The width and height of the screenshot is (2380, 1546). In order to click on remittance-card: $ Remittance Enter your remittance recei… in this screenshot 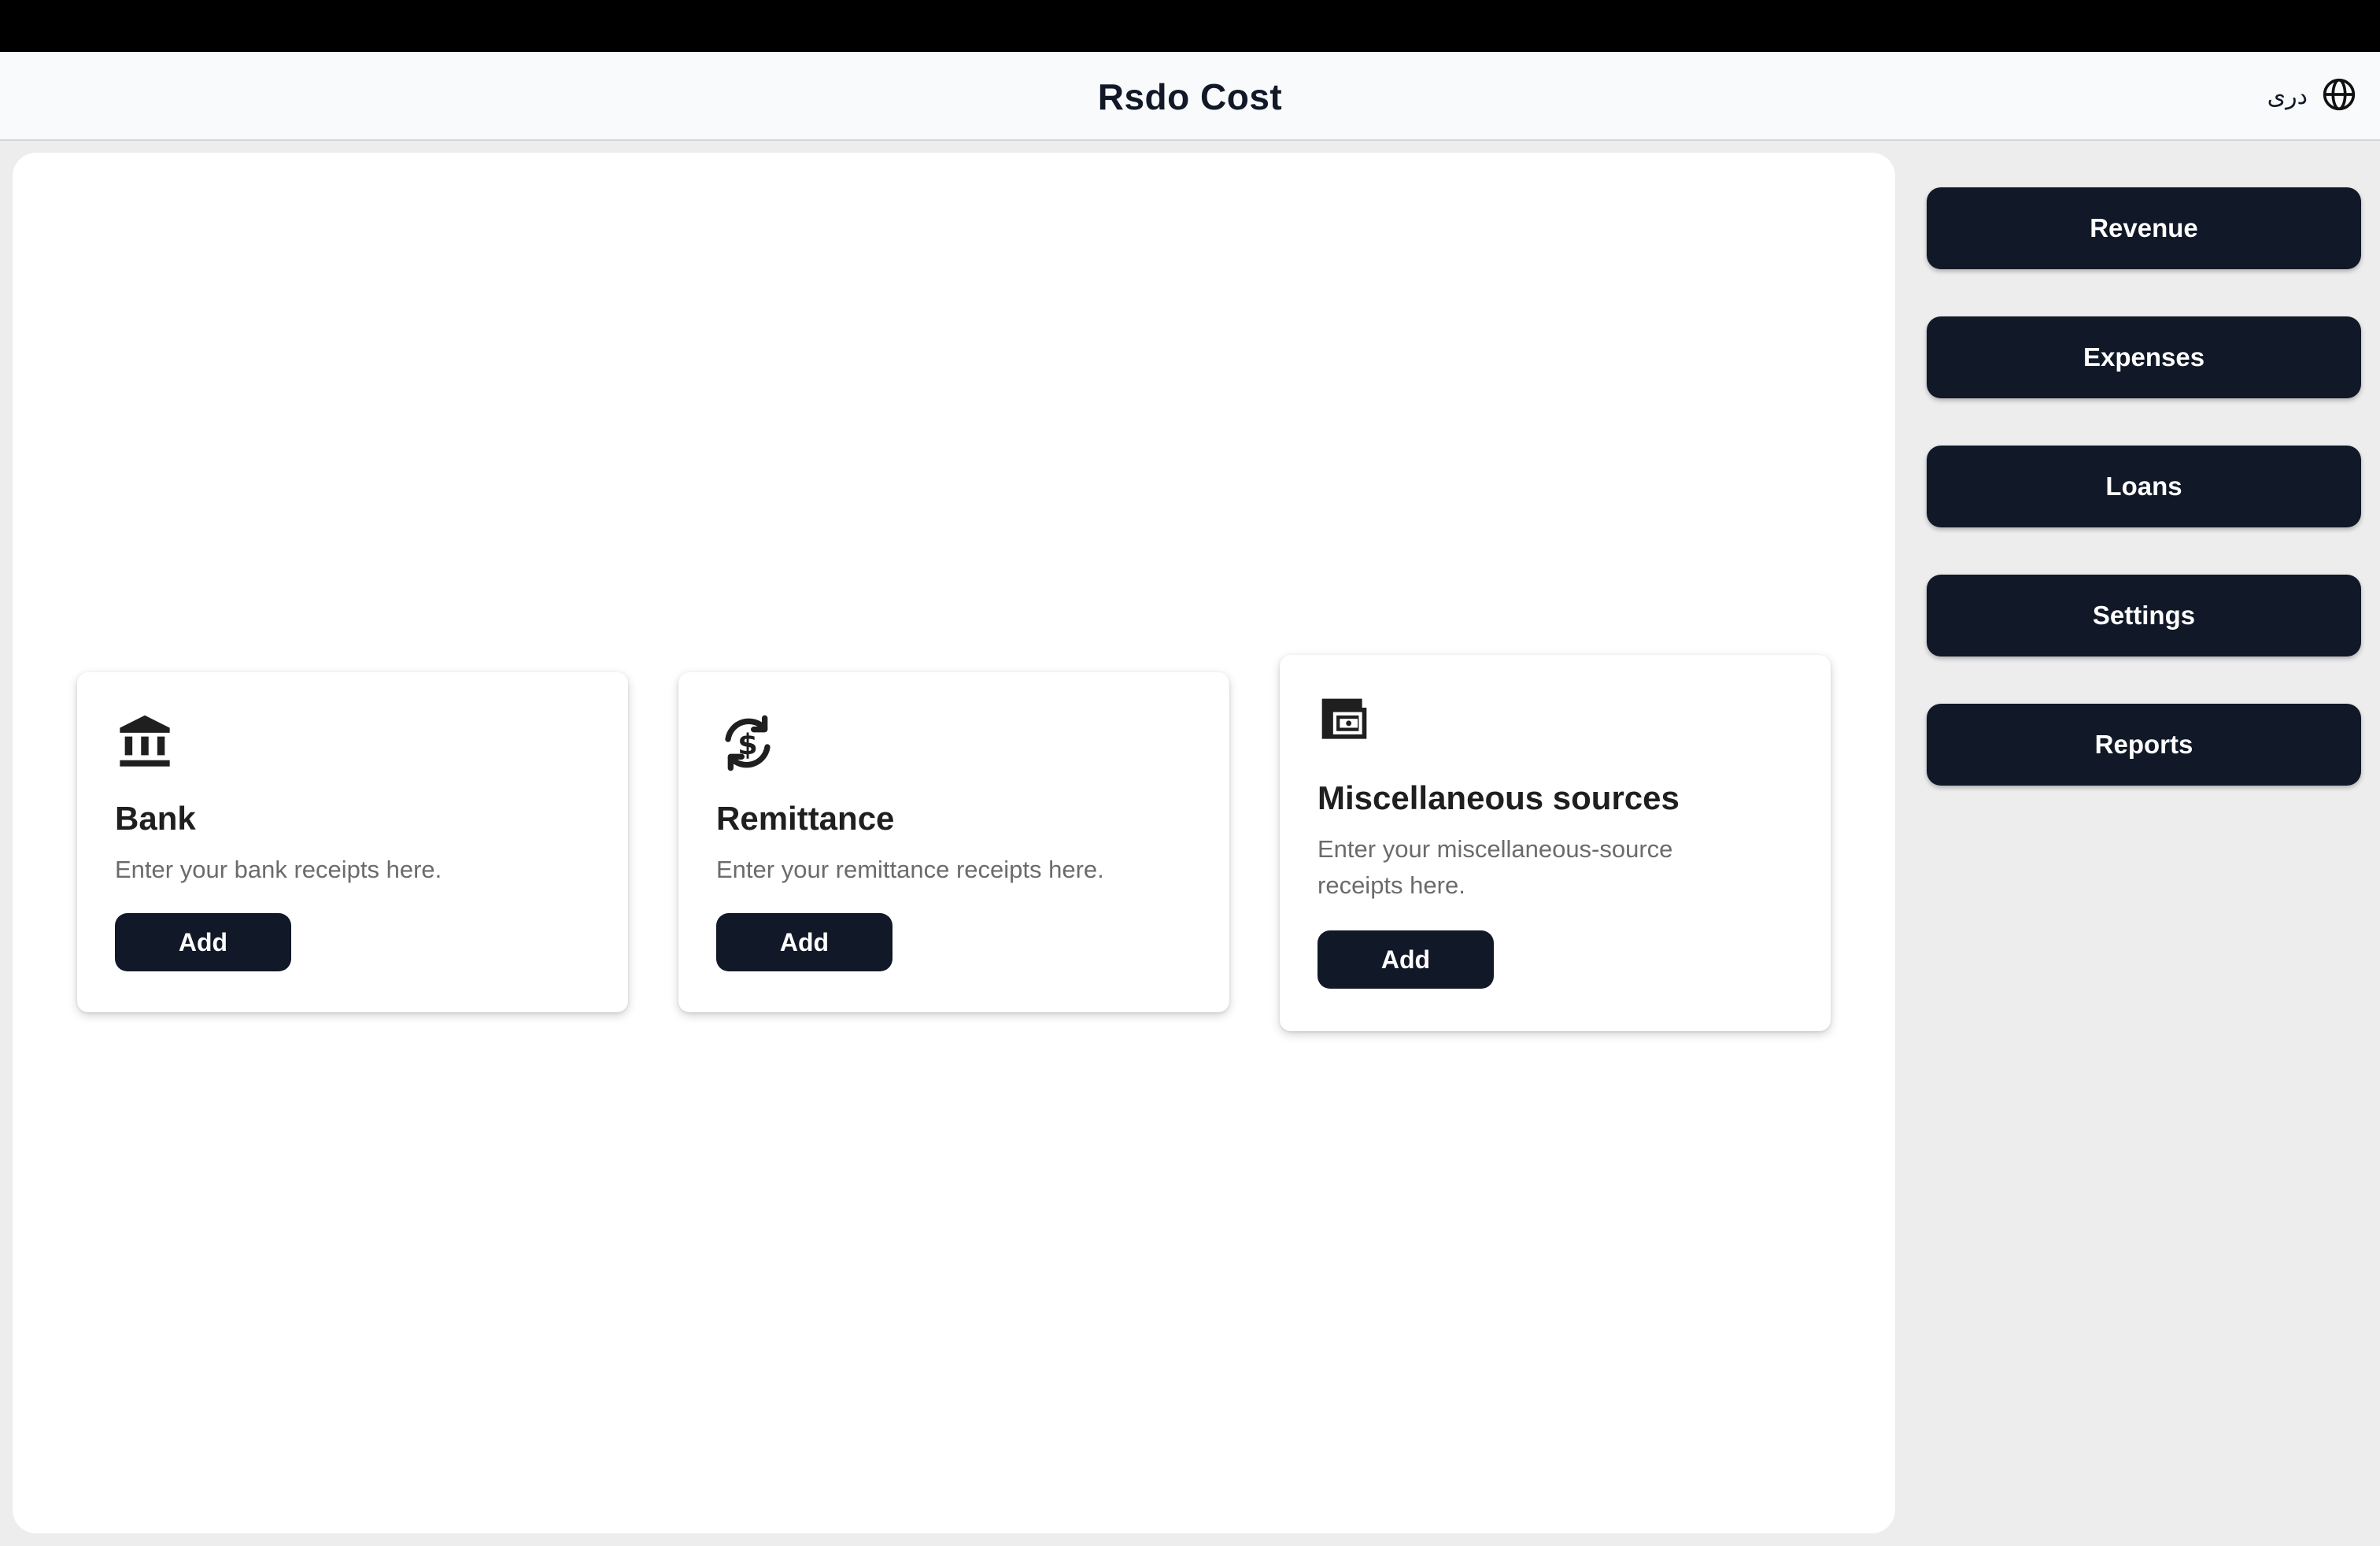, I will do `click(954, 842)`.